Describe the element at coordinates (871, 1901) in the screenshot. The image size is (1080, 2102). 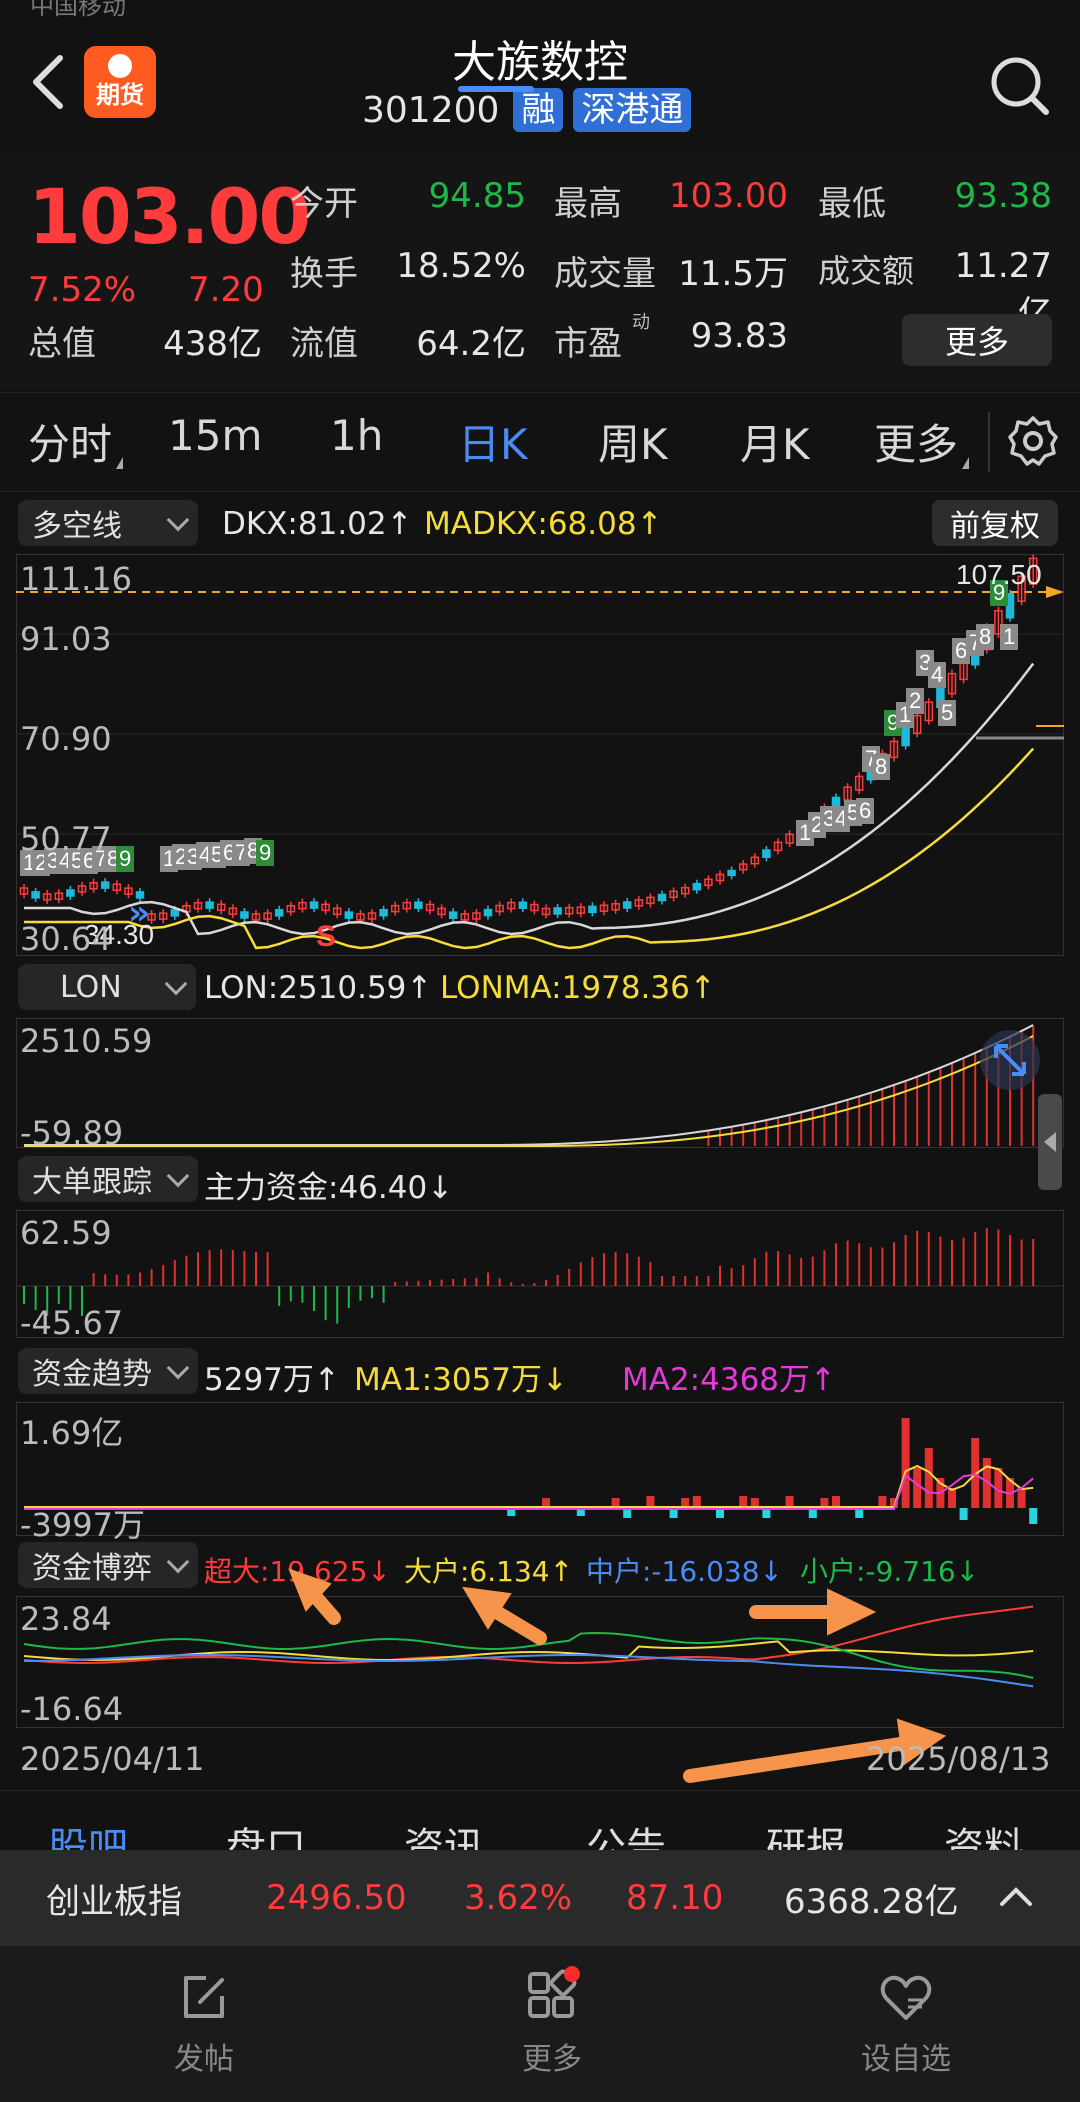
I see `index-amount: 6368.28亿` at that location.